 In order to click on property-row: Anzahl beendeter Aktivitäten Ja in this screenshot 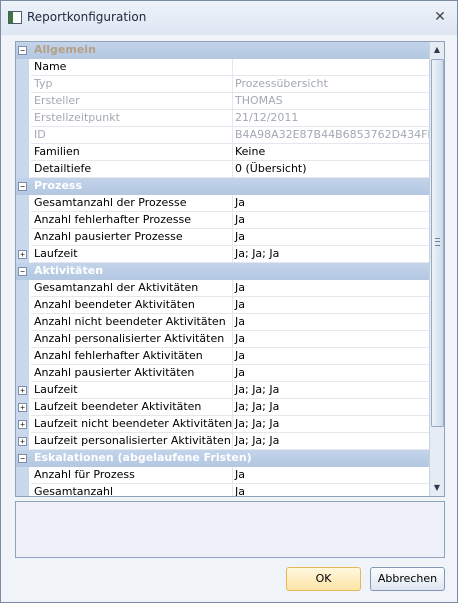, I will do `click(222, 305)`.